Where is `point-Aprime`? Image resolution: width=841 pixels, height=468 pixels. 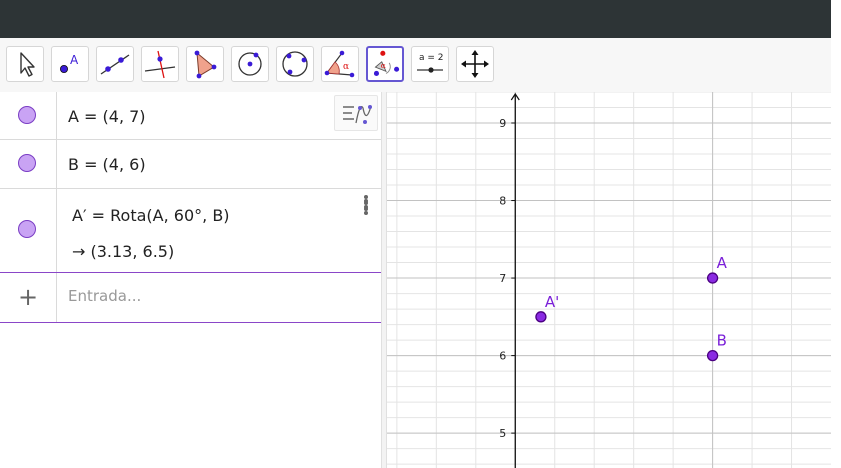 point-Aprime is located at coordinates (541, 317).